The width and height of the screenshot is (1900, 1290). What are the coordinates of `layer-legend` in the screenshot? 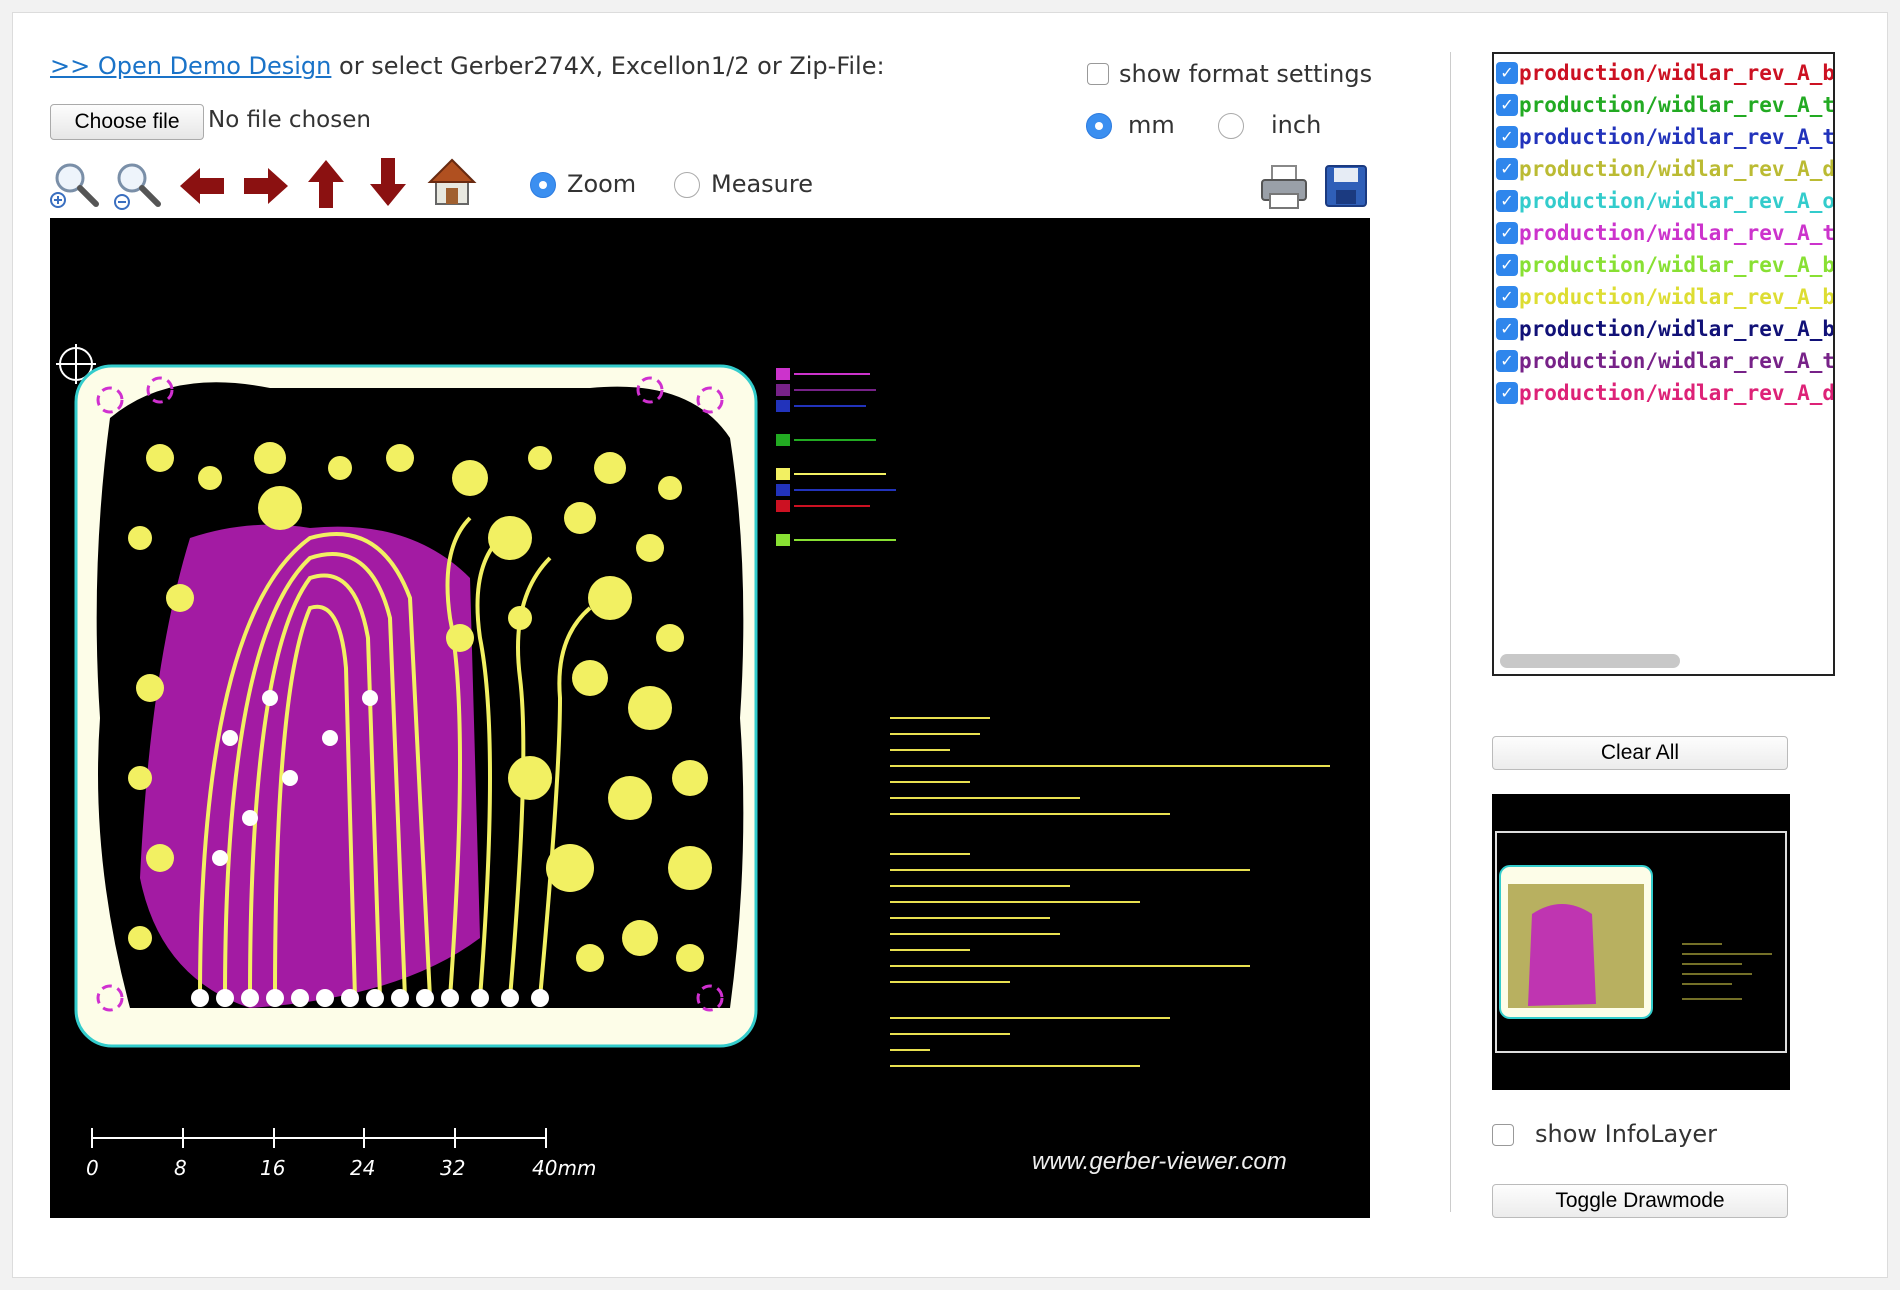 It's located at (836, 457).